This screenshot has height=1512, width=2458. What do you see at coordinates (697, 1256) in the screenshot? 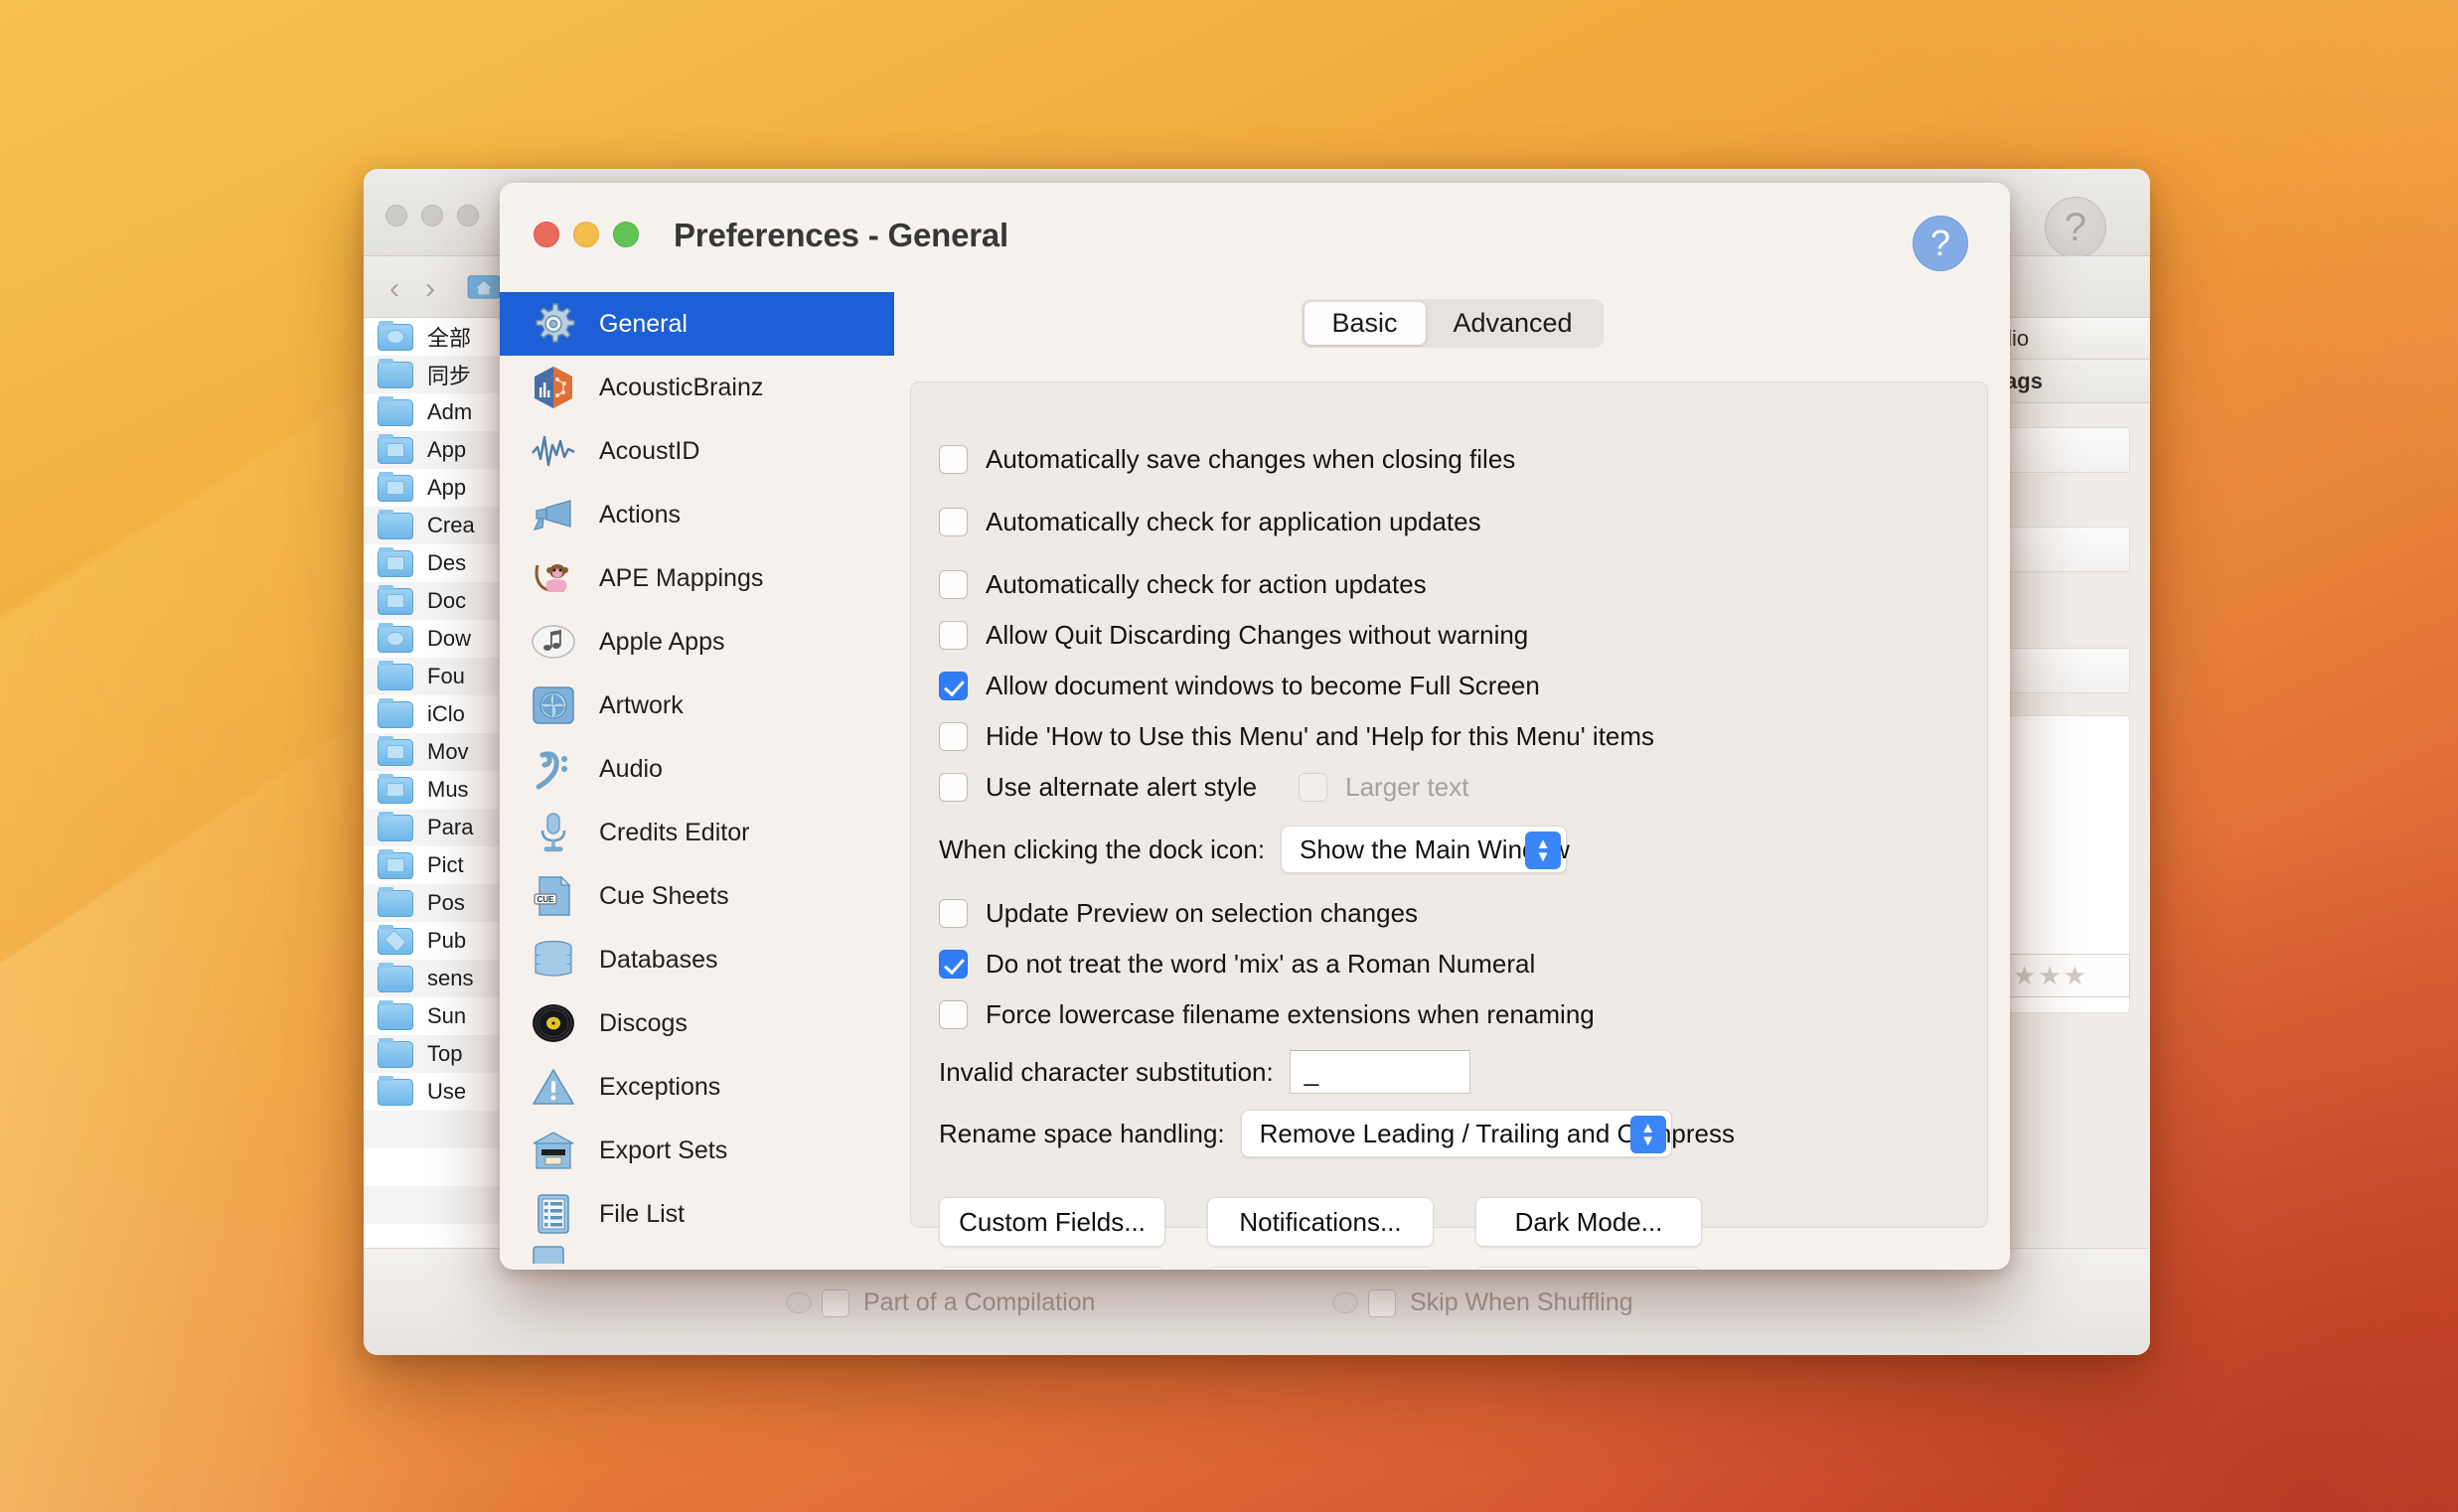
I see `sidebar-item-partial` at bounding box center [697, 1256].